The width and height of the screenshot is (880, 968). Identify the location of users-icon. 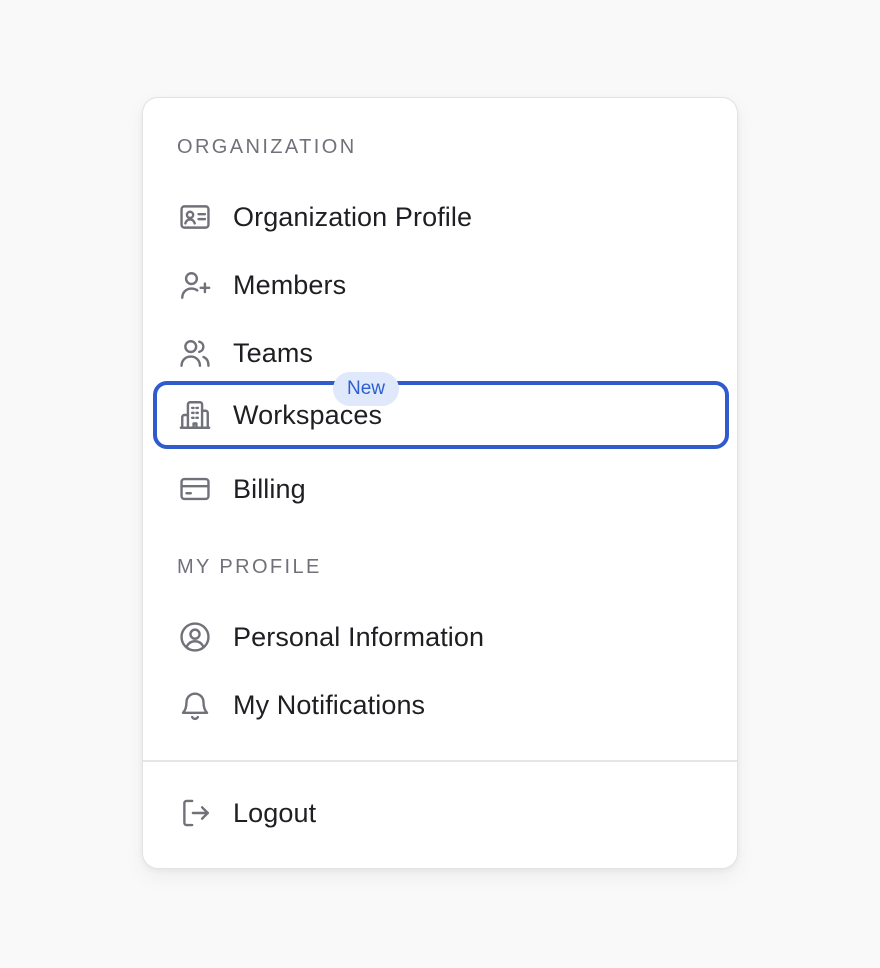
(195, 353).